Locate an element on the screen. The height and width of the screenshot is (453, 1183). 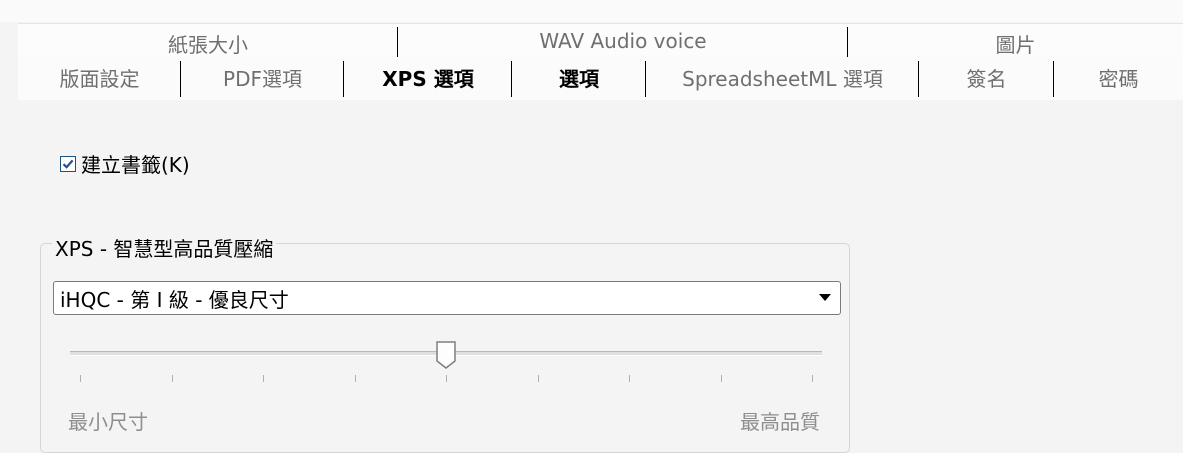
tab-xps-options: XPS 選項 is located at coordinates (428, 79).